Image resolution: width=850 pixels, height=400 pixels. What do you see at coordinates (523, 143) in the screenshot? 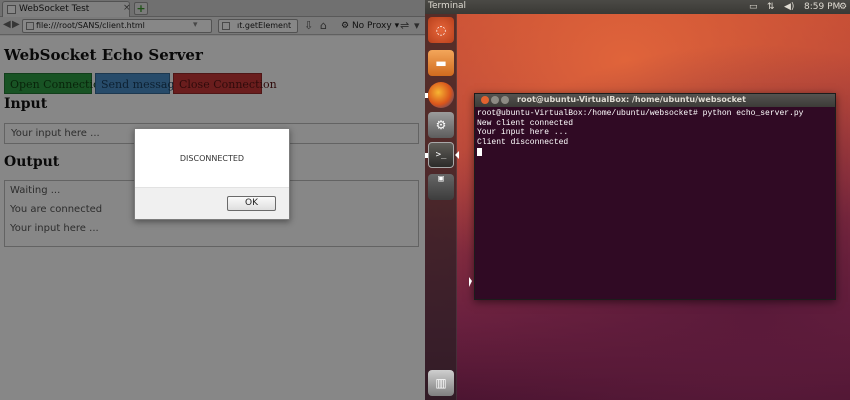
I see `terminal-line: Client disconnected` at bounding box center [523, 143].